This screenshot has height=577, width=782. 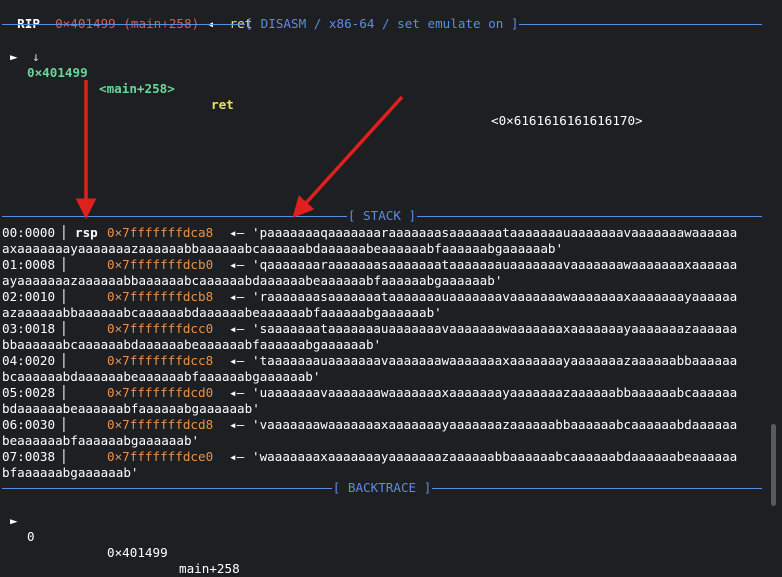 I want to click on stack-value-continued: beaaaaaabfaaaaaabgaaaaaab', so click(x=101, y=440).